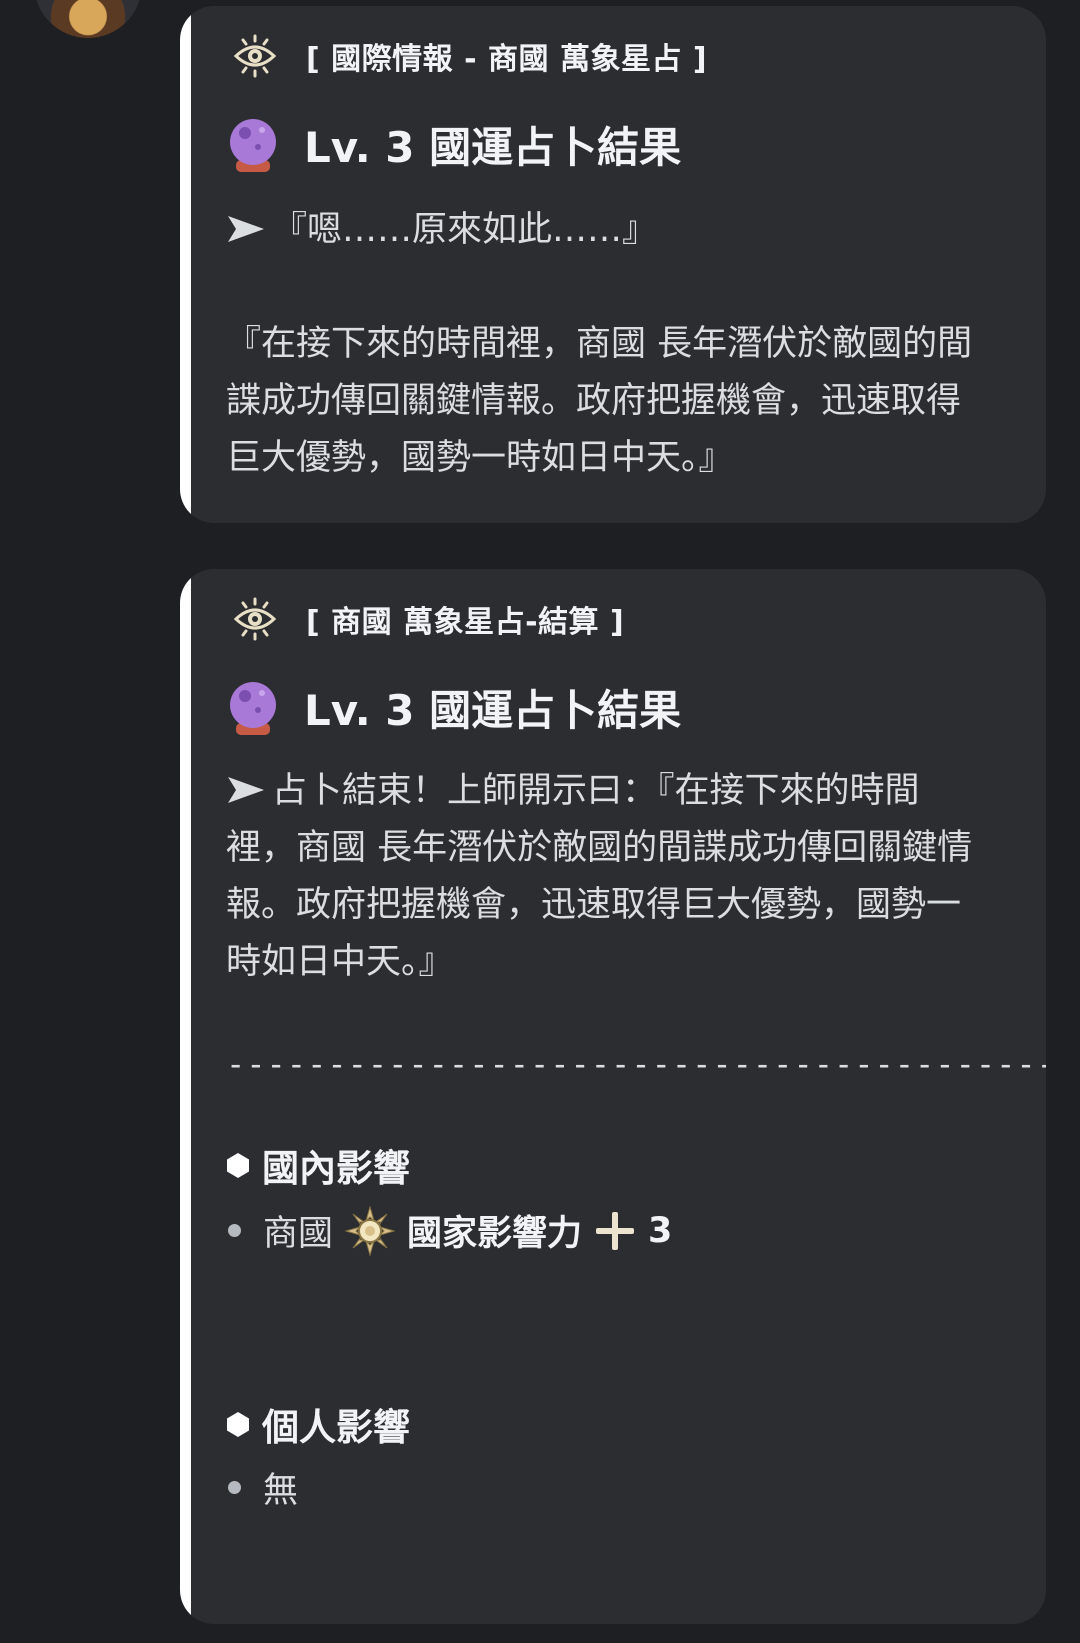 The height and width of the screenshot is (1643, 1080). What do you see at coordinates (507, 59) in the screenshot?
I see `embed-author-name: [ 國際情報 - 商國 萬象星占 ]` at bounding box center [507, 59].